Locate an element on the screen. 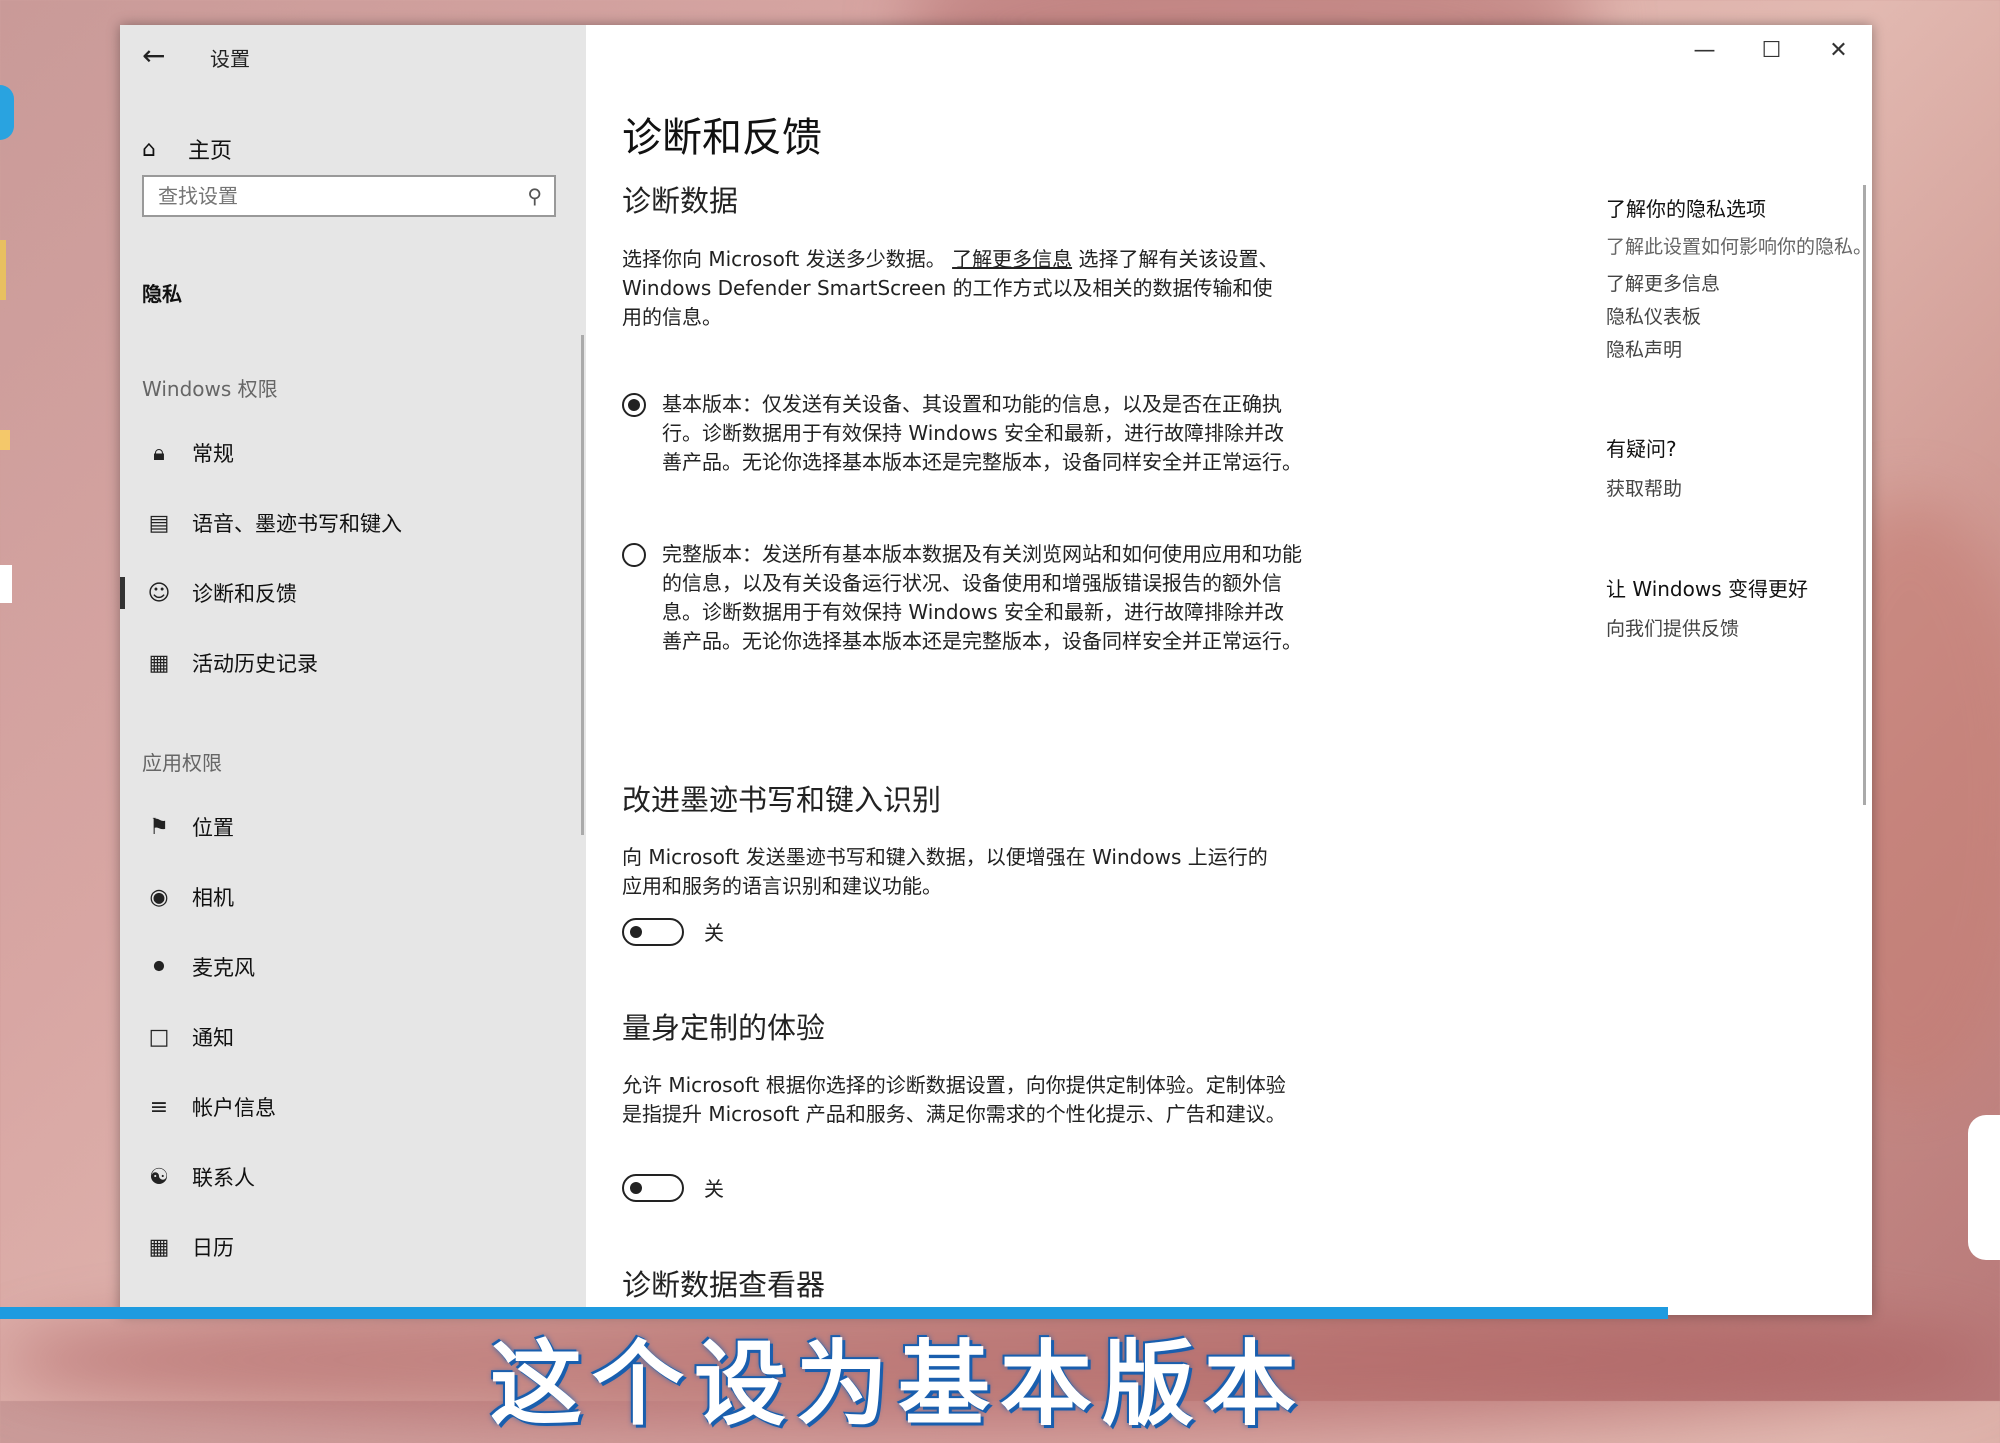 This screenshot has height=1443, width=2000. home-icon: ⌂ is located at coordinates (149, 149).